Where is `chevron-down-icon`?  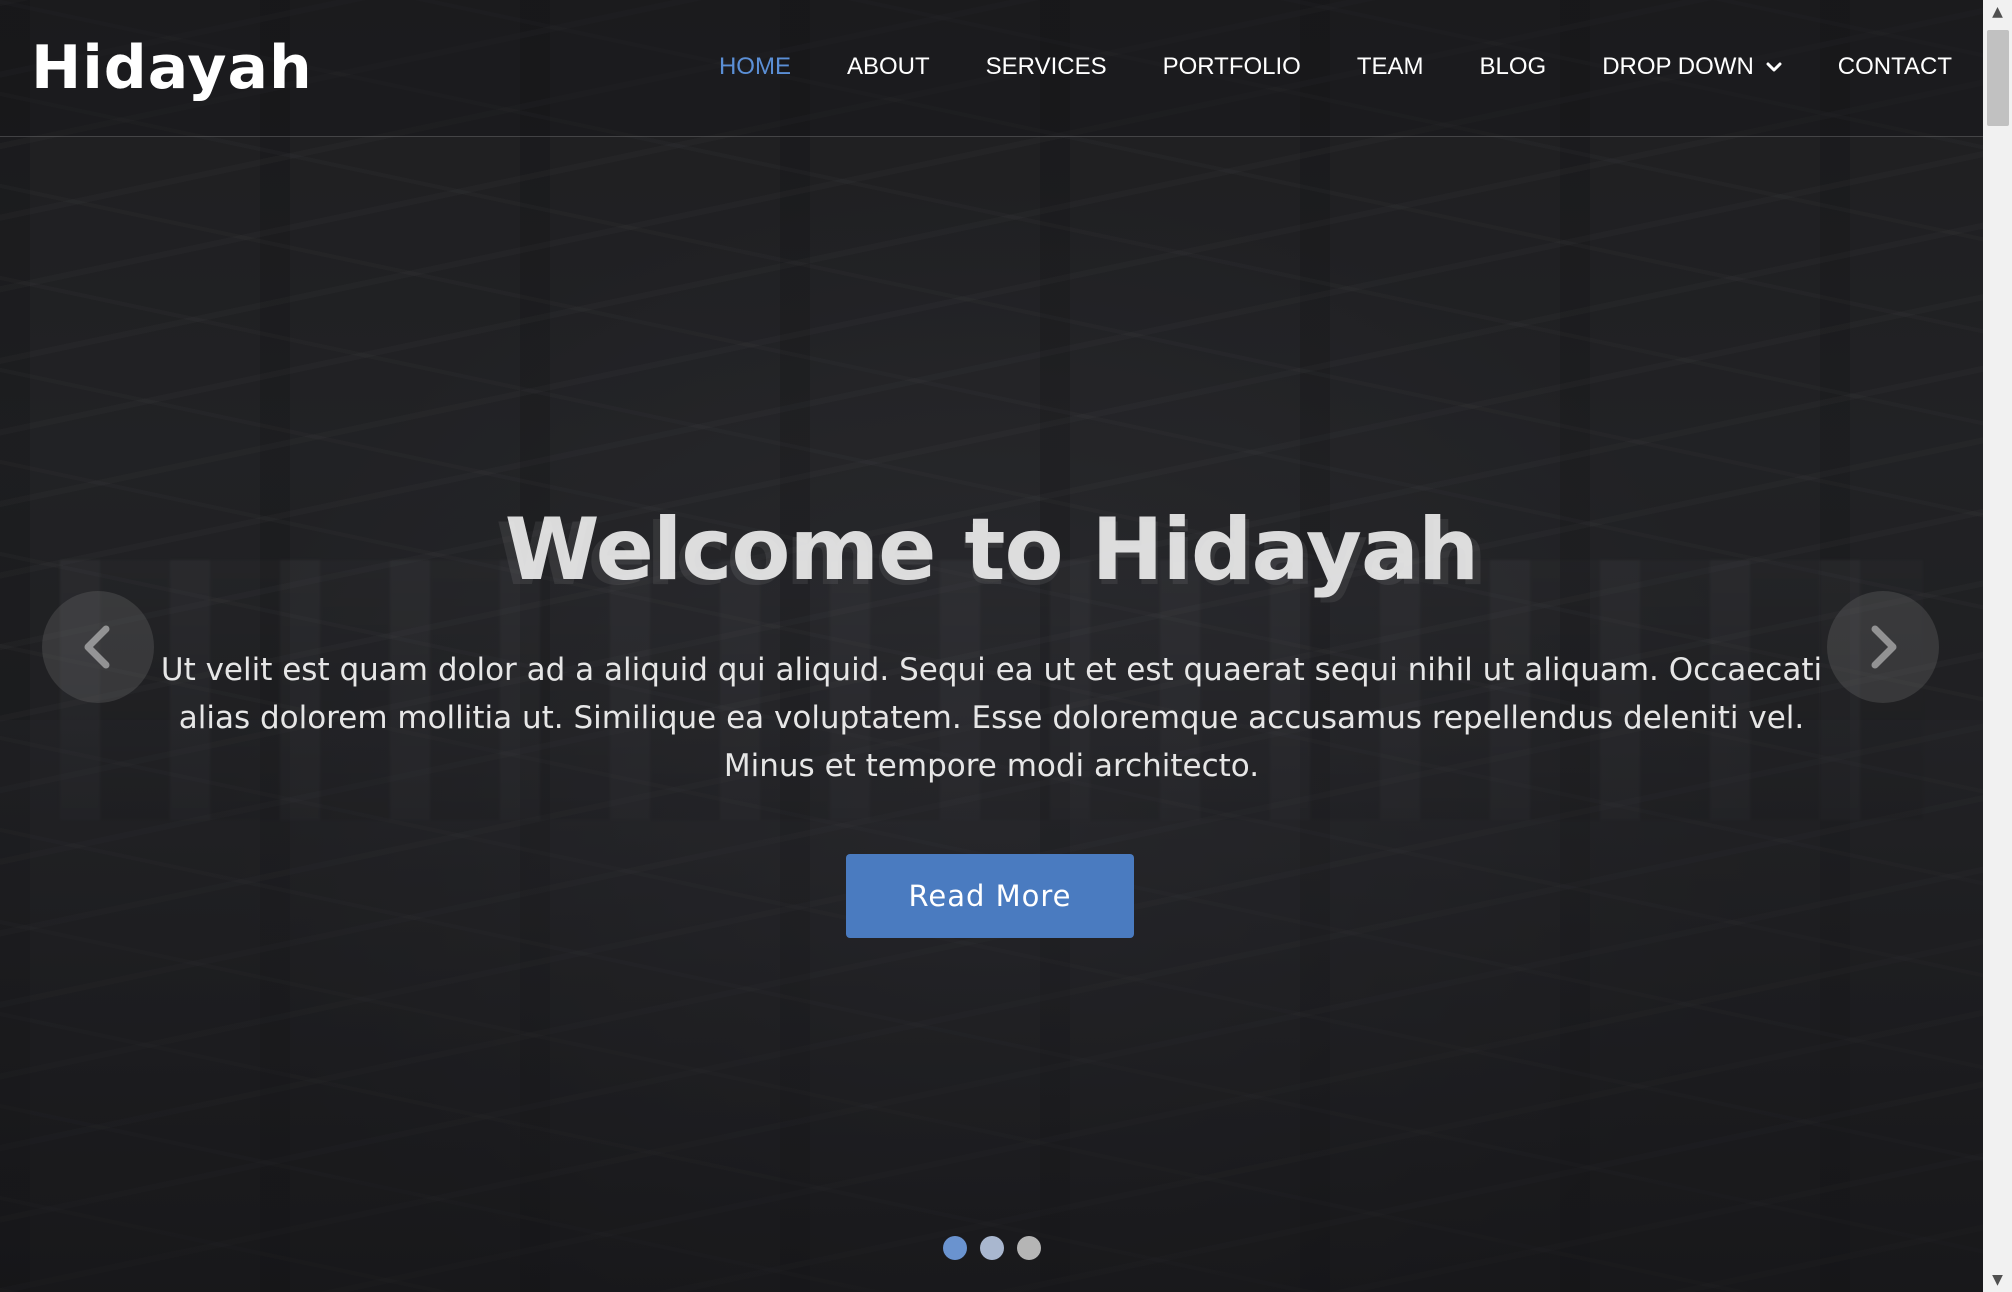 chevron-down-icon is located at coordinates (1774, 67).